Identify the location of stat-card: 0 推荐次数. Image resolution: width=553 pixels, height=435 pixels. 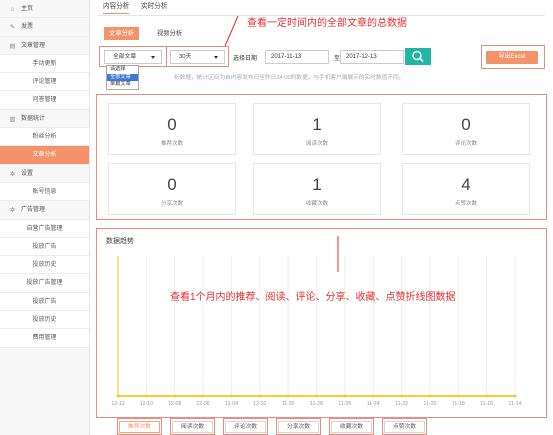
(172, 129).